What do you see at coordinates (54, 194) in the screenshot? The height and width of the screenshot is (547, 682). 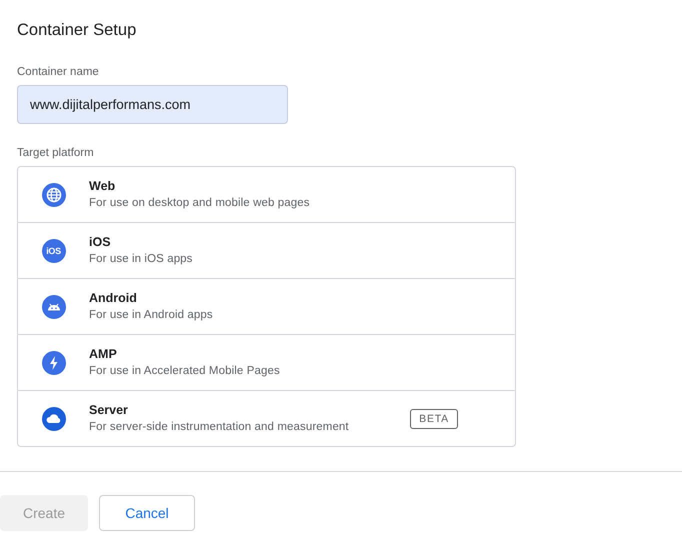 I see `globe-icon` at bounding box center [54, 194].